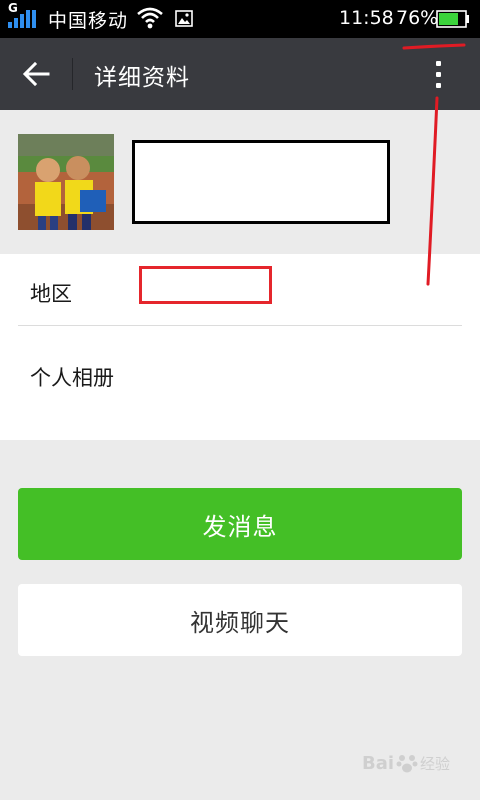  Describe the element at coordinates (240, 524) in the screenshot. I see `send-message-button: 发消息` at that location.